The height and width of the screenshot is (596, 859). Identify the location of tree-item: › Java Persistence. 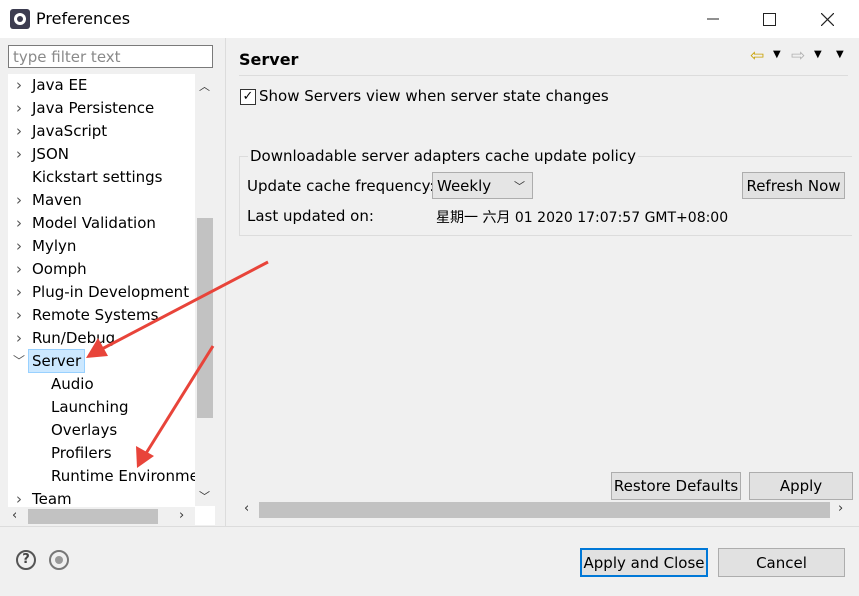
(103, 108).